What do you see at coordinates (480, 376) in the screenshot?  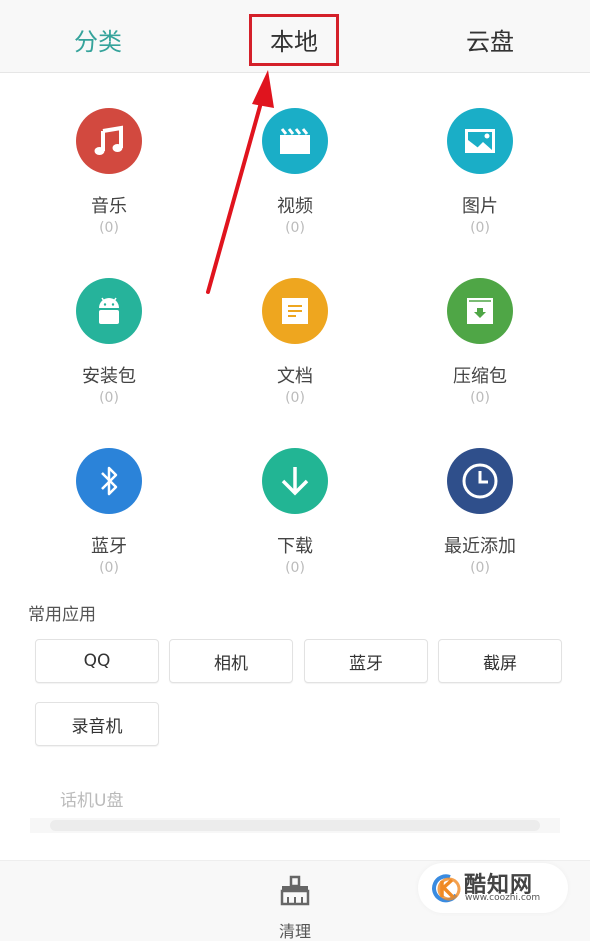 I see `category-label: 压缩包` at bounding box center [480, 376].